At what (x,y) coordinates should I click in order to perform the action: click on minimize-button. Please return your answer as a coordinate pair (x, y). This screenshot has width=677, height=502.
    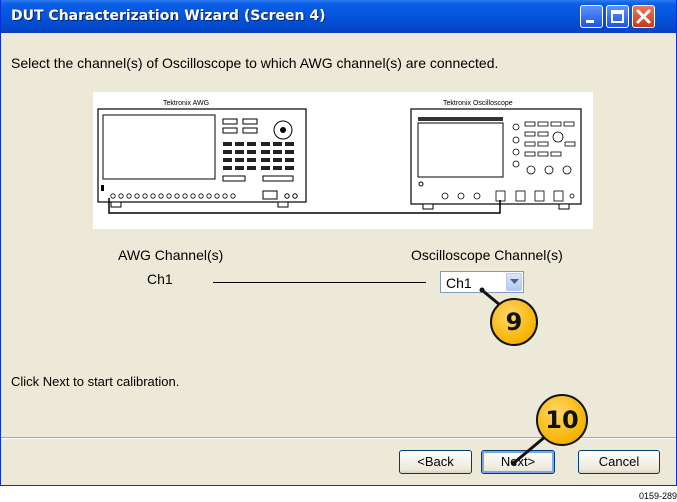
    Looking at the image, I should click on (591, 16).